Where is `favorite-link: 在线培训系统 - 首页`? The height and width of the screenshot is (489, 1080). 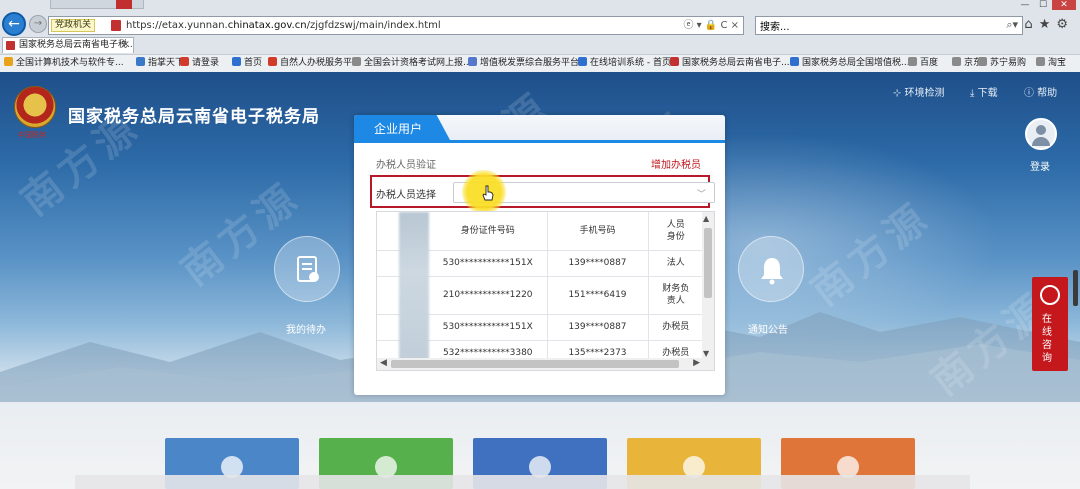
favorite-link: 在线培训系统 - 首页 is located at coordinates (624, 63).